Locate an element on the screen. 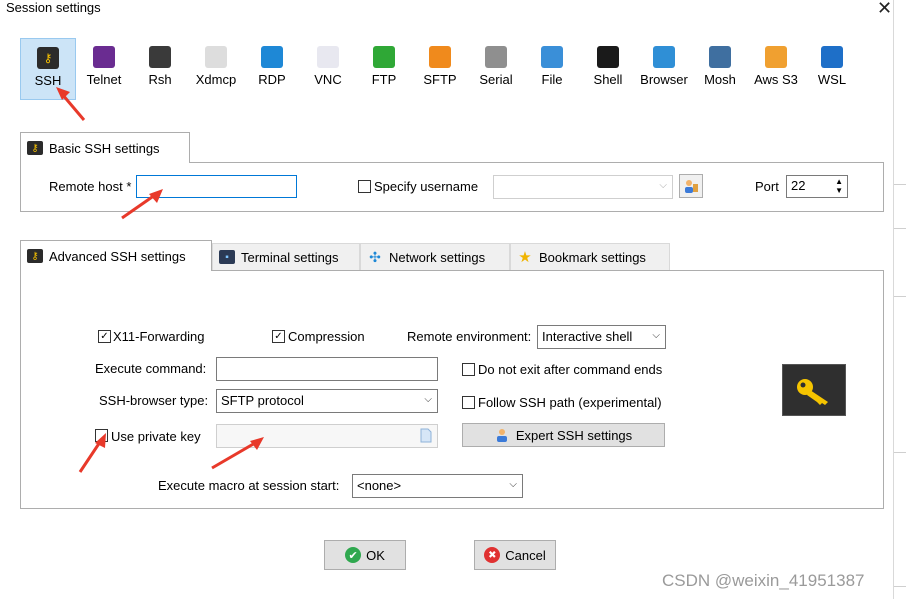 Image resolution: width=906 pixels, height=599 pixels. tab-network-settings: ✣ Network settings is located at coordinates (435, 257).